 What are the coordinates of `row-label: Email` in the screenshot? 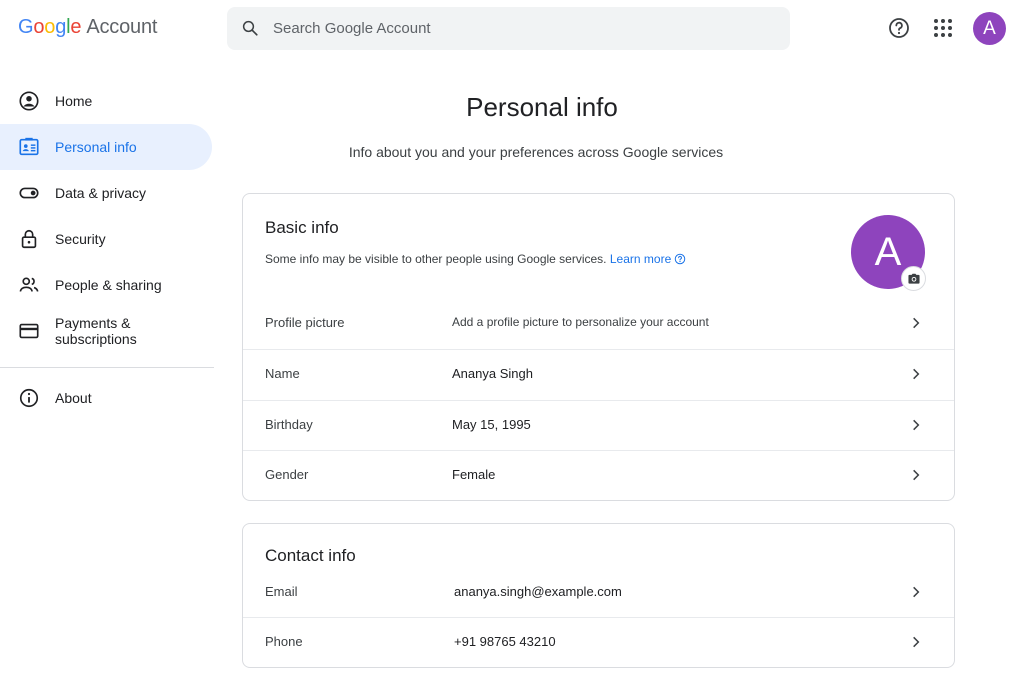 It's located at (281, 591).